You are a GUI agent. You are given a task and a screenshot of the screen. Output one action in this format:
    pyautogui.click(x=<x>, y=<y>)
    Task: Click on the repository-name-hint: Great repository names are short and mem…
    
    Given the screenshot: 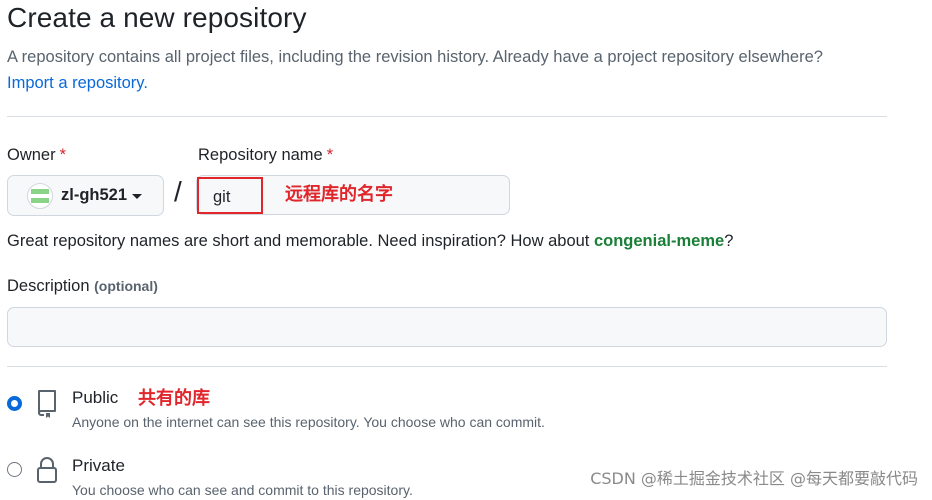 What is the action you would take?
    pyautogui.click(x=370, y=241)
    